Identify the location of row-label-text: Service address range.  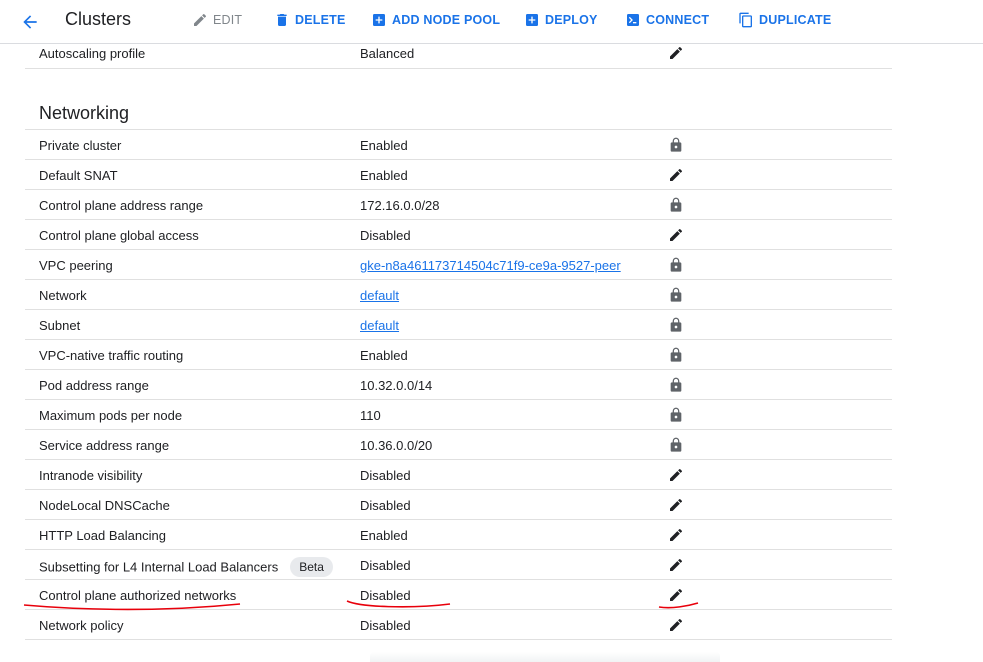
(104, 445).